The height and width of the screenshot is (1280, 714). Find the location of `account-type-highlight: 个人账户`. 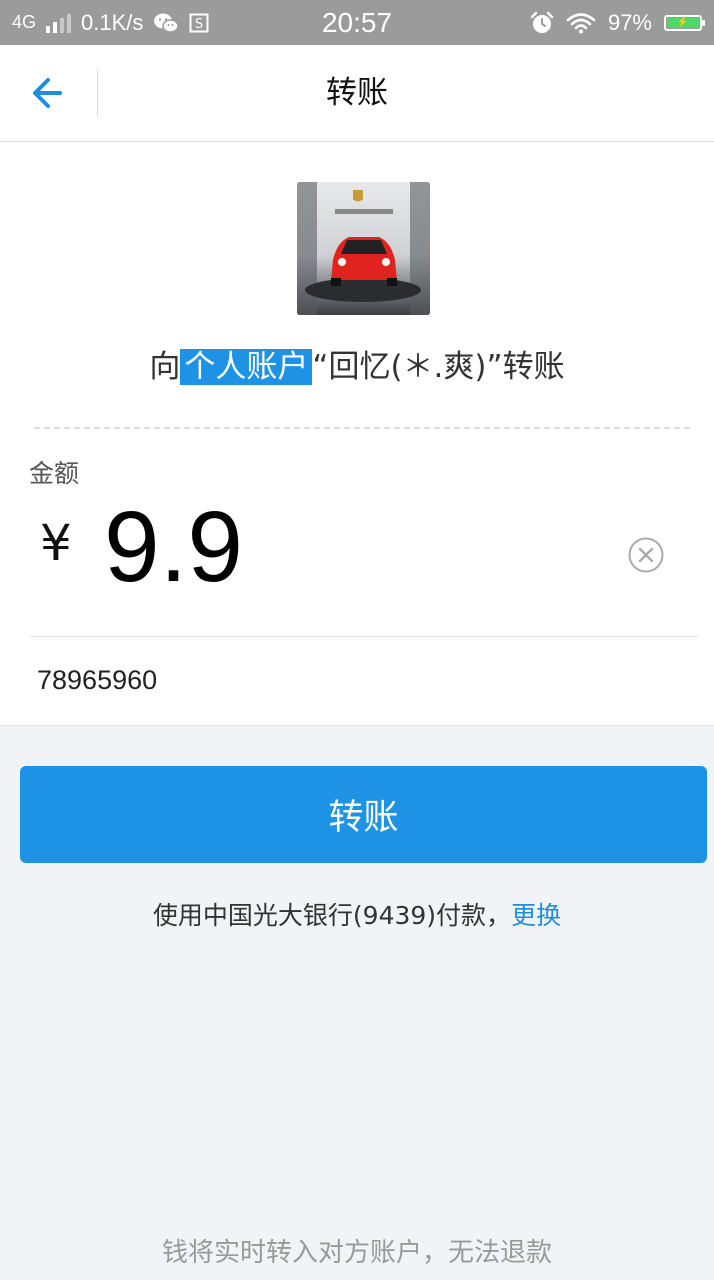

account-type-highlight: 个人账户 is located at coordinates (246, 367).